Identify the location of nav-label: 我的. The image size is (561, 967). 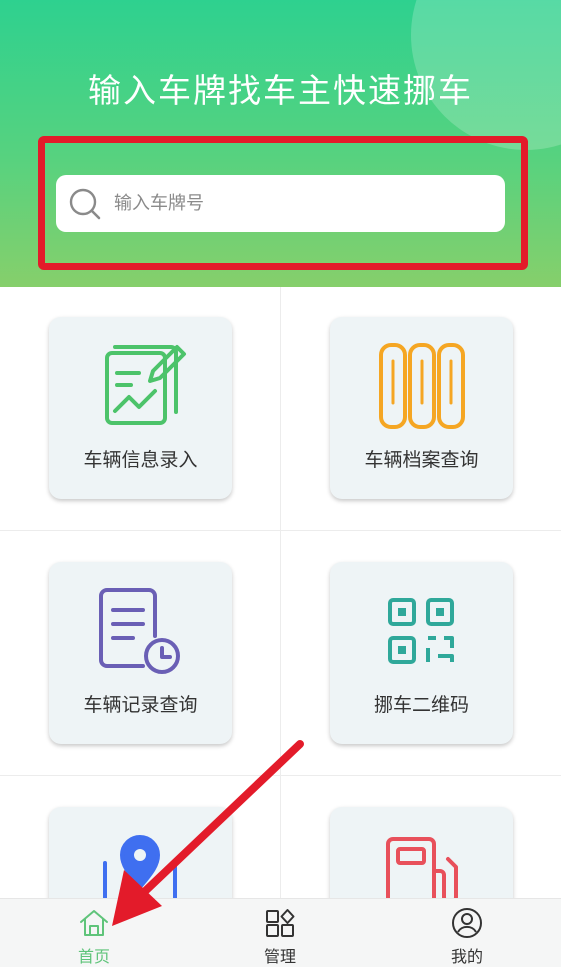
(466, 956).